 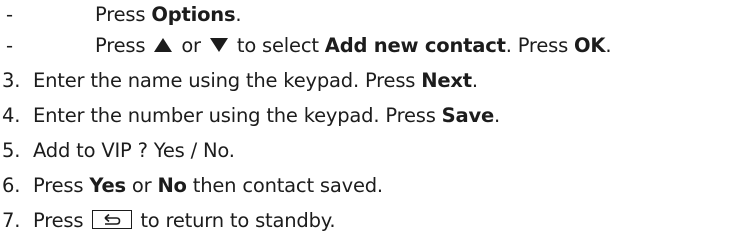 I want to click on key-label-options: Options, so click(x=193, y=14).